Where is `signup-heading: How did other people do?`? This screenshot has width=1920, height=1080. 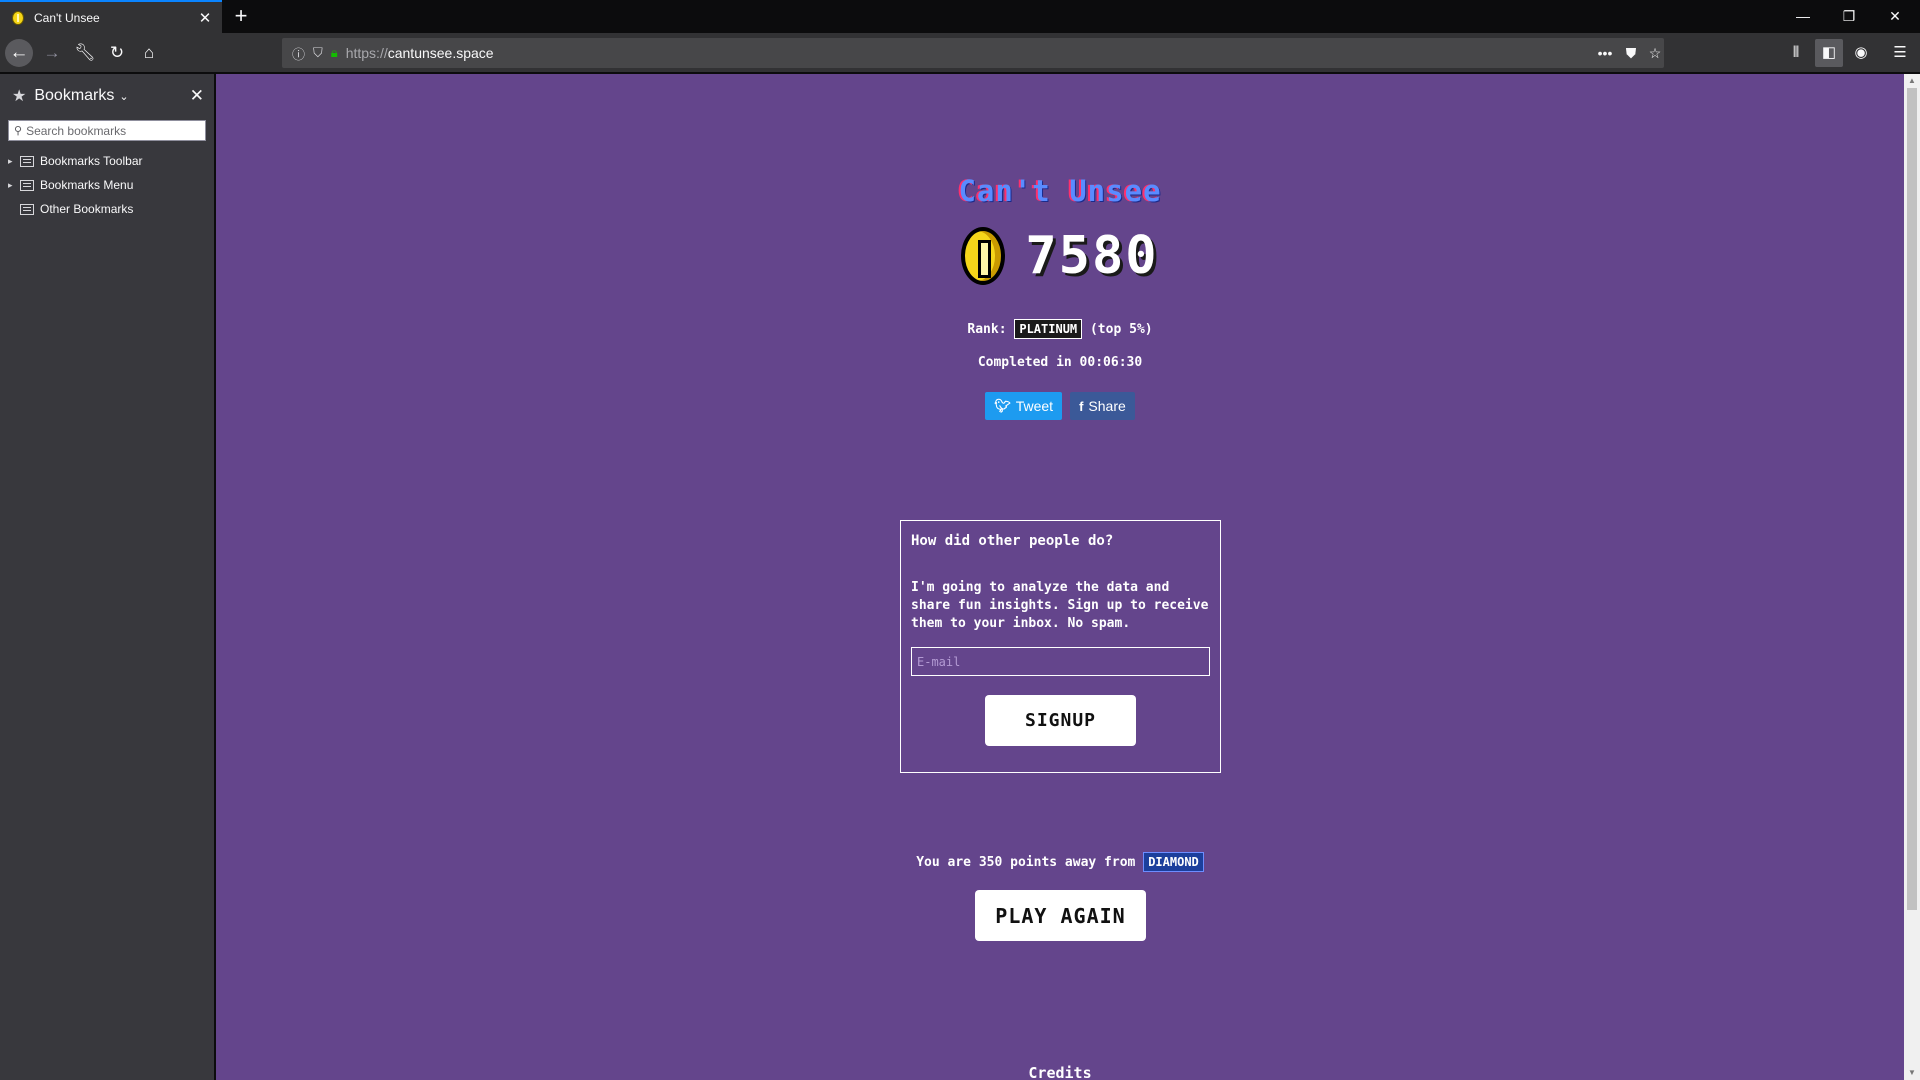 signup-heading: How did other people do? is located at coordinates (1012, 541).